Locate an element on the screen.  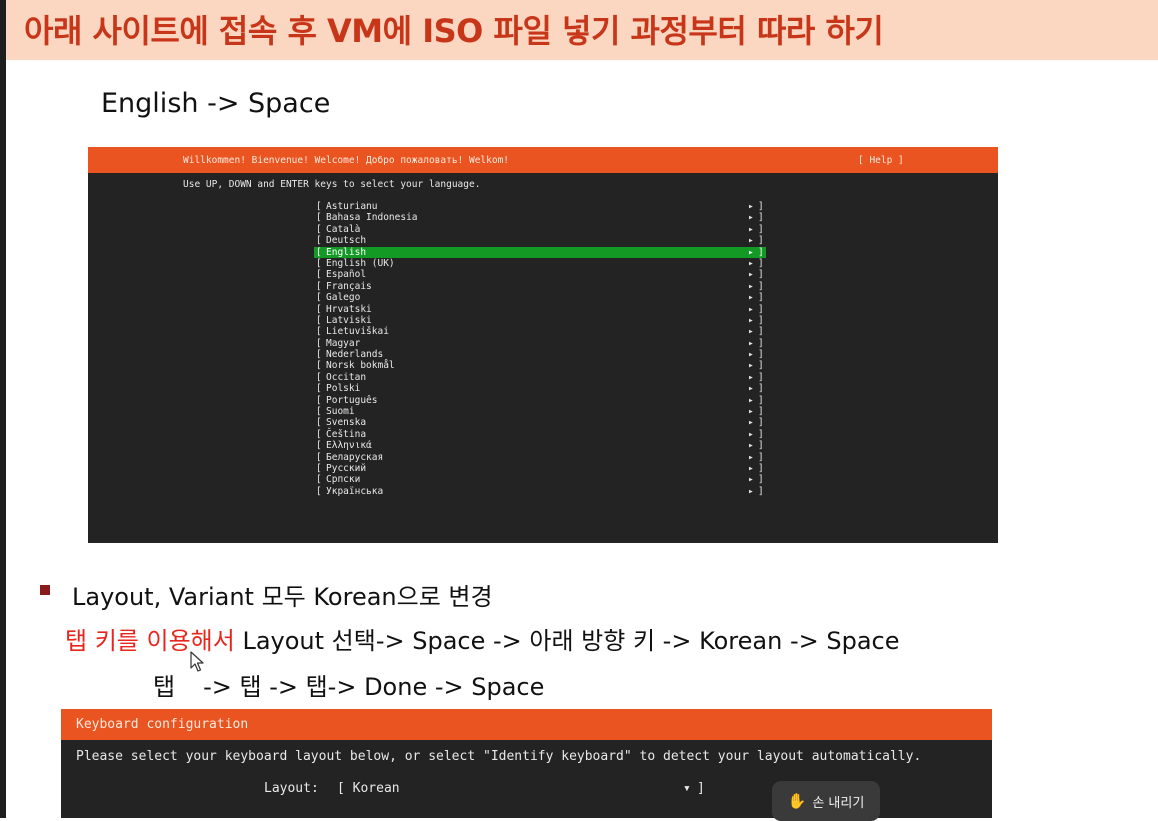
language-item: [Latviski ▸] is located at coordinates (540, 320).